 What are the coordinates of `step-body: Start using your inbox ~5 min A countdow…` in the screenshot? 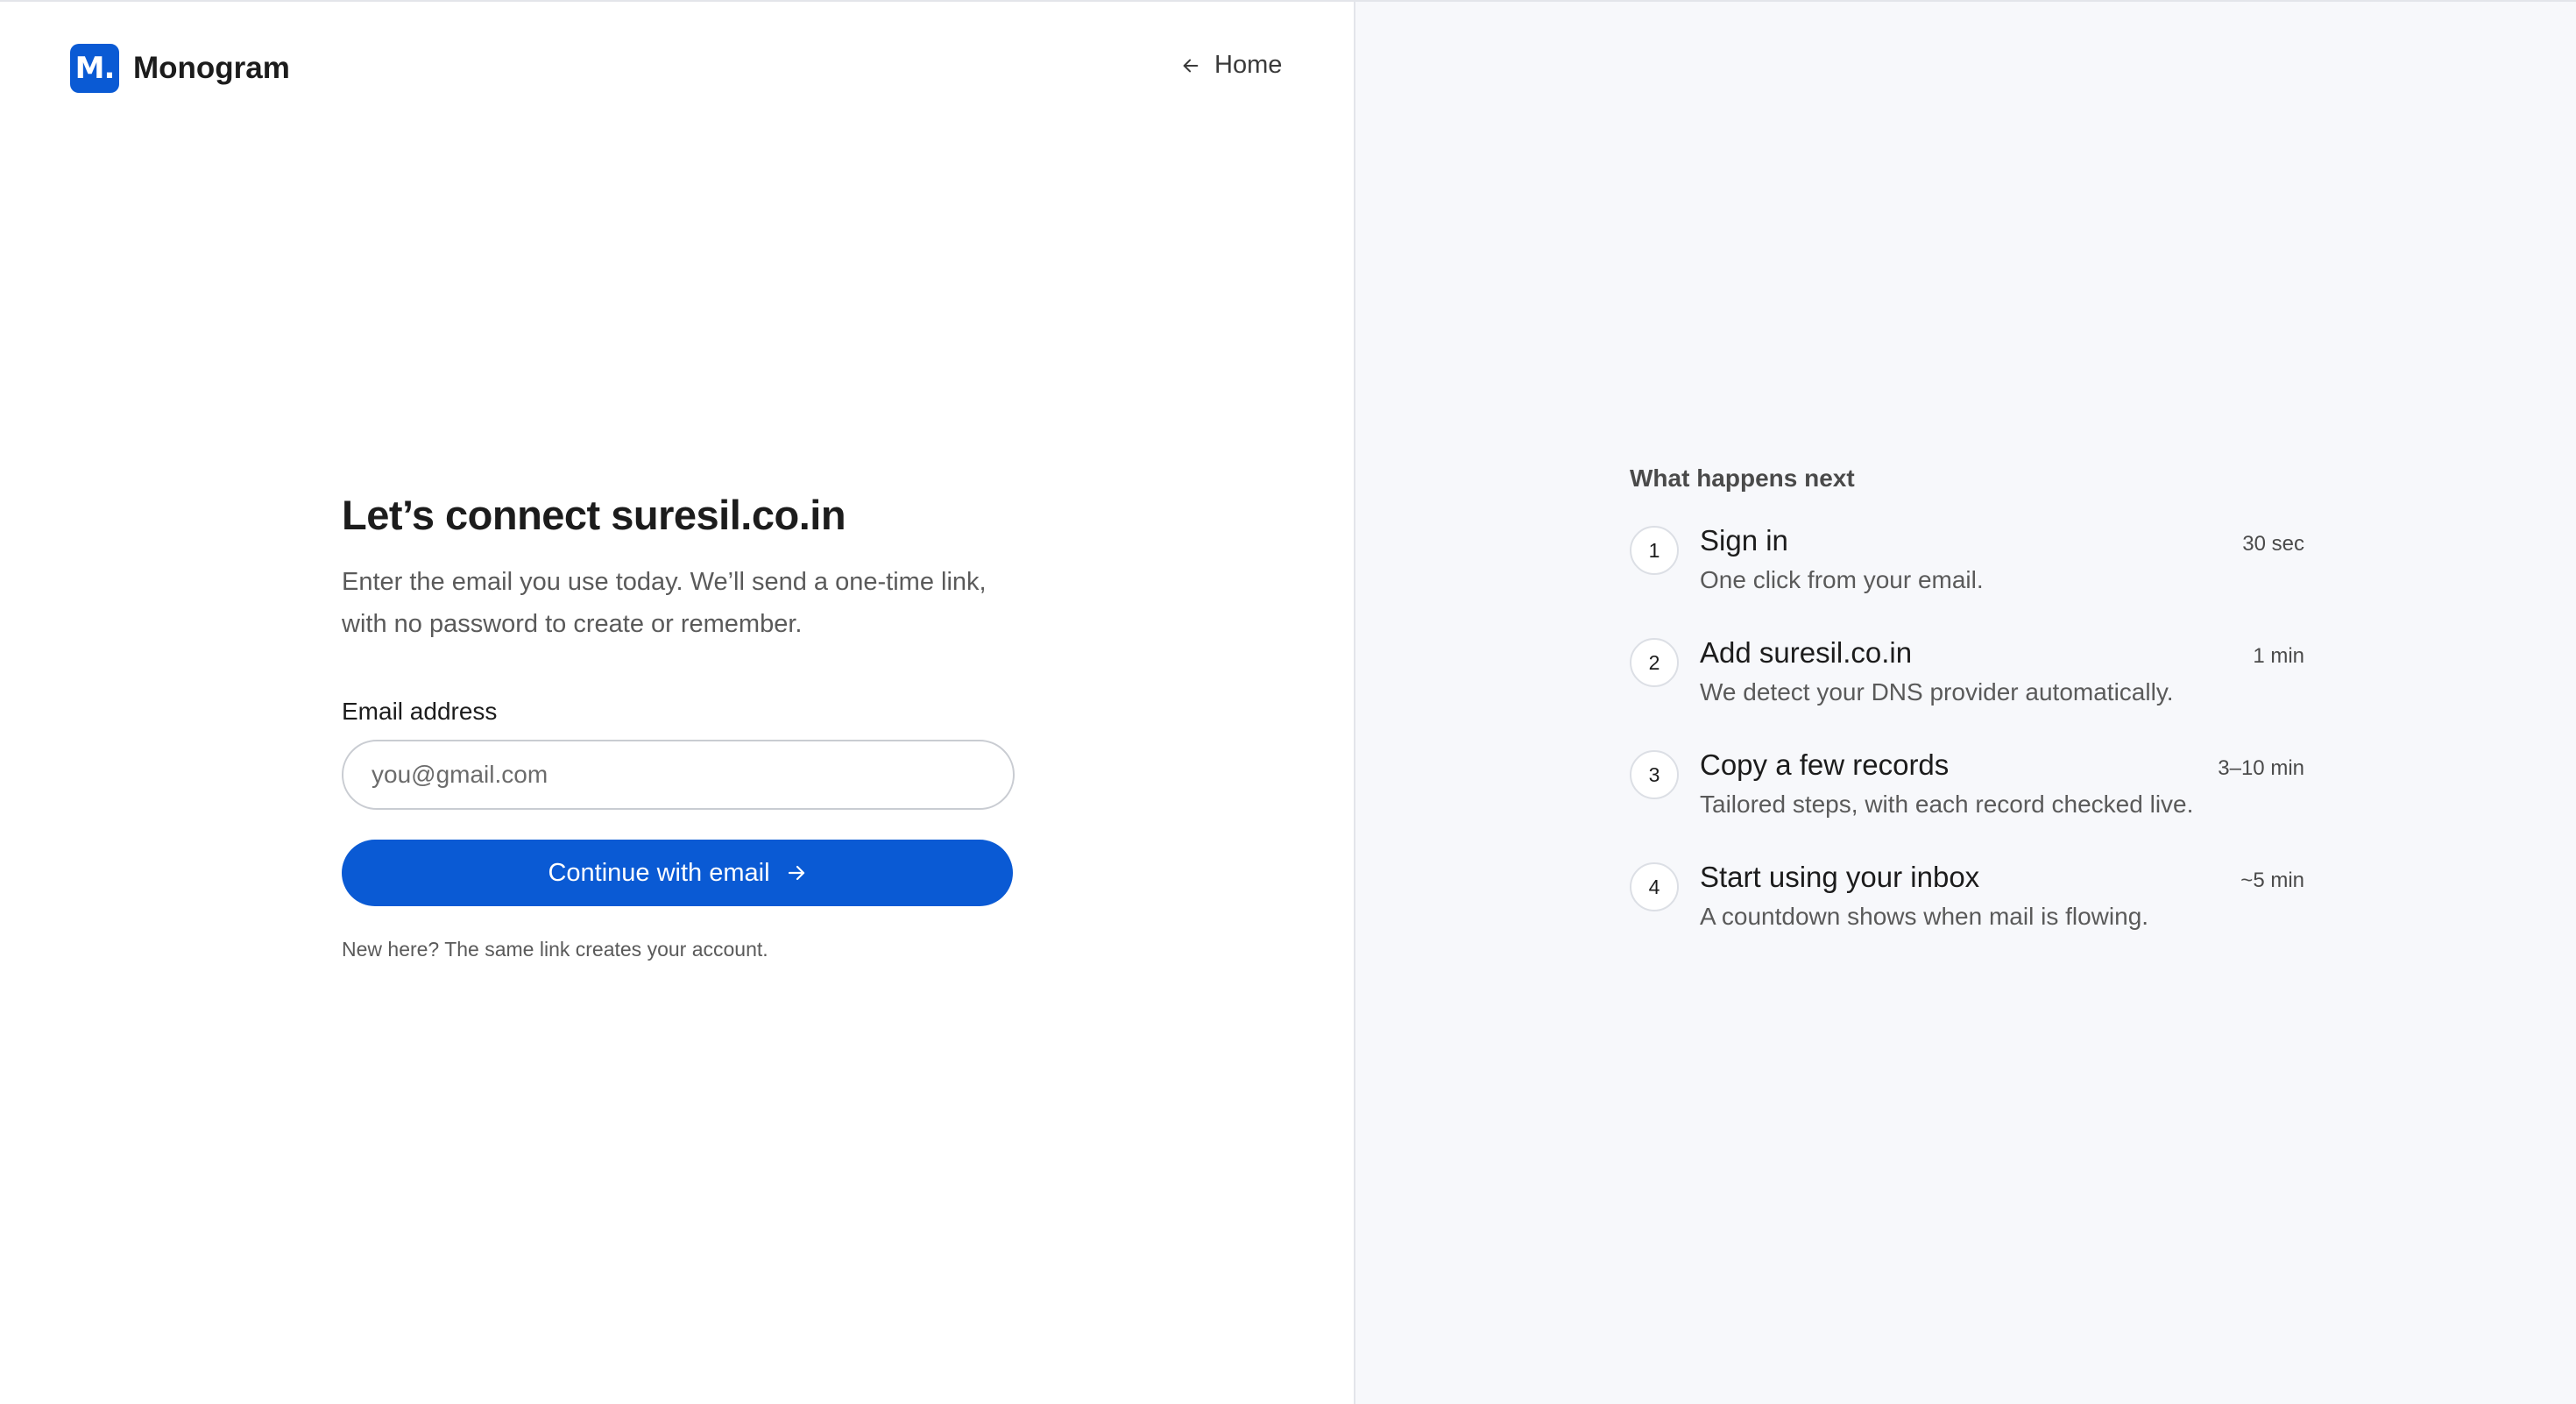 It's located at (2002, 896).